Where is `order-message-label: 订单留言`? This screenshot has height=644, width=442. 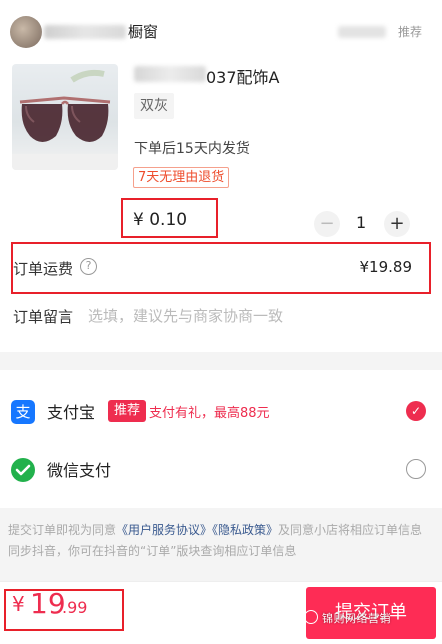
order-message-label: 订单留言 is located at coordinates (43, 317).